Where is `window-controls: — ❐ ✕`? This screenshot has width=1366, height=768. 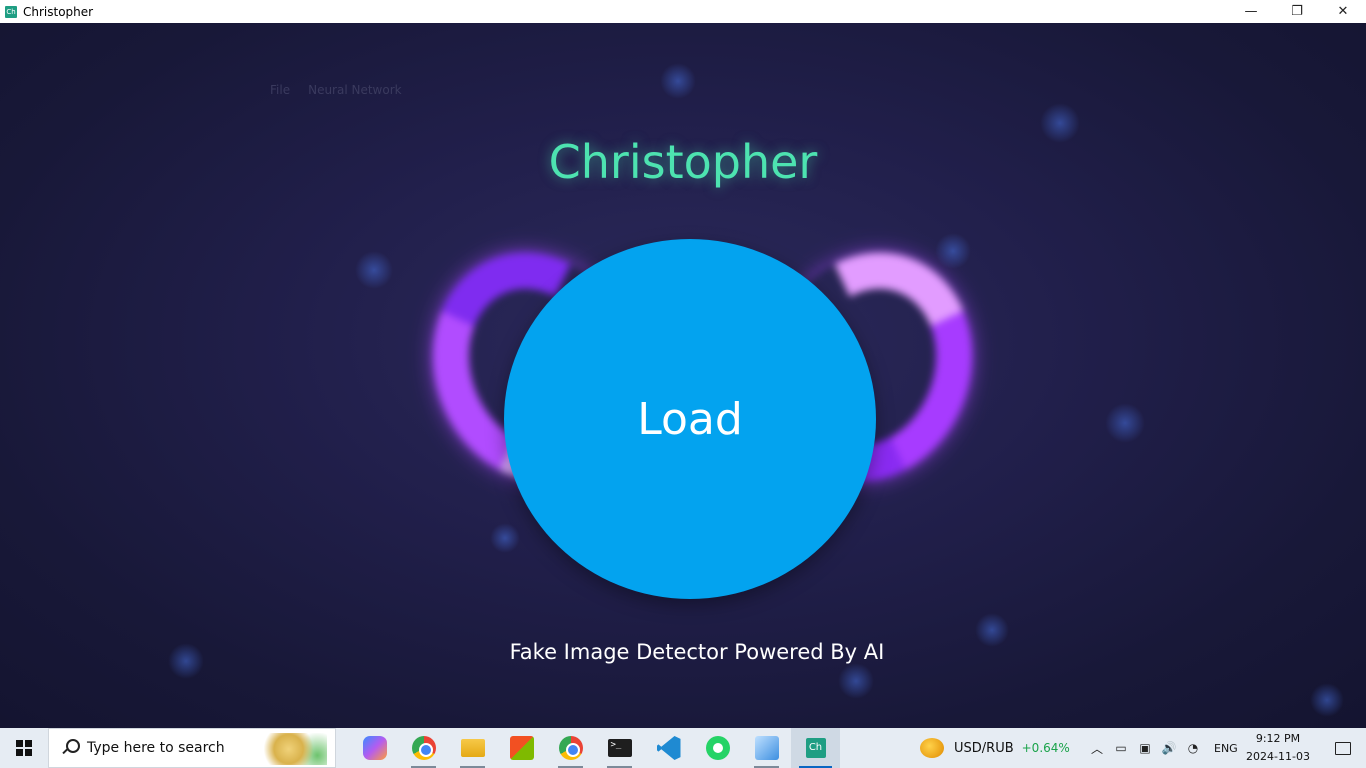
window-controls: — ❐ ✕ is located at coordinates (1297, 11).